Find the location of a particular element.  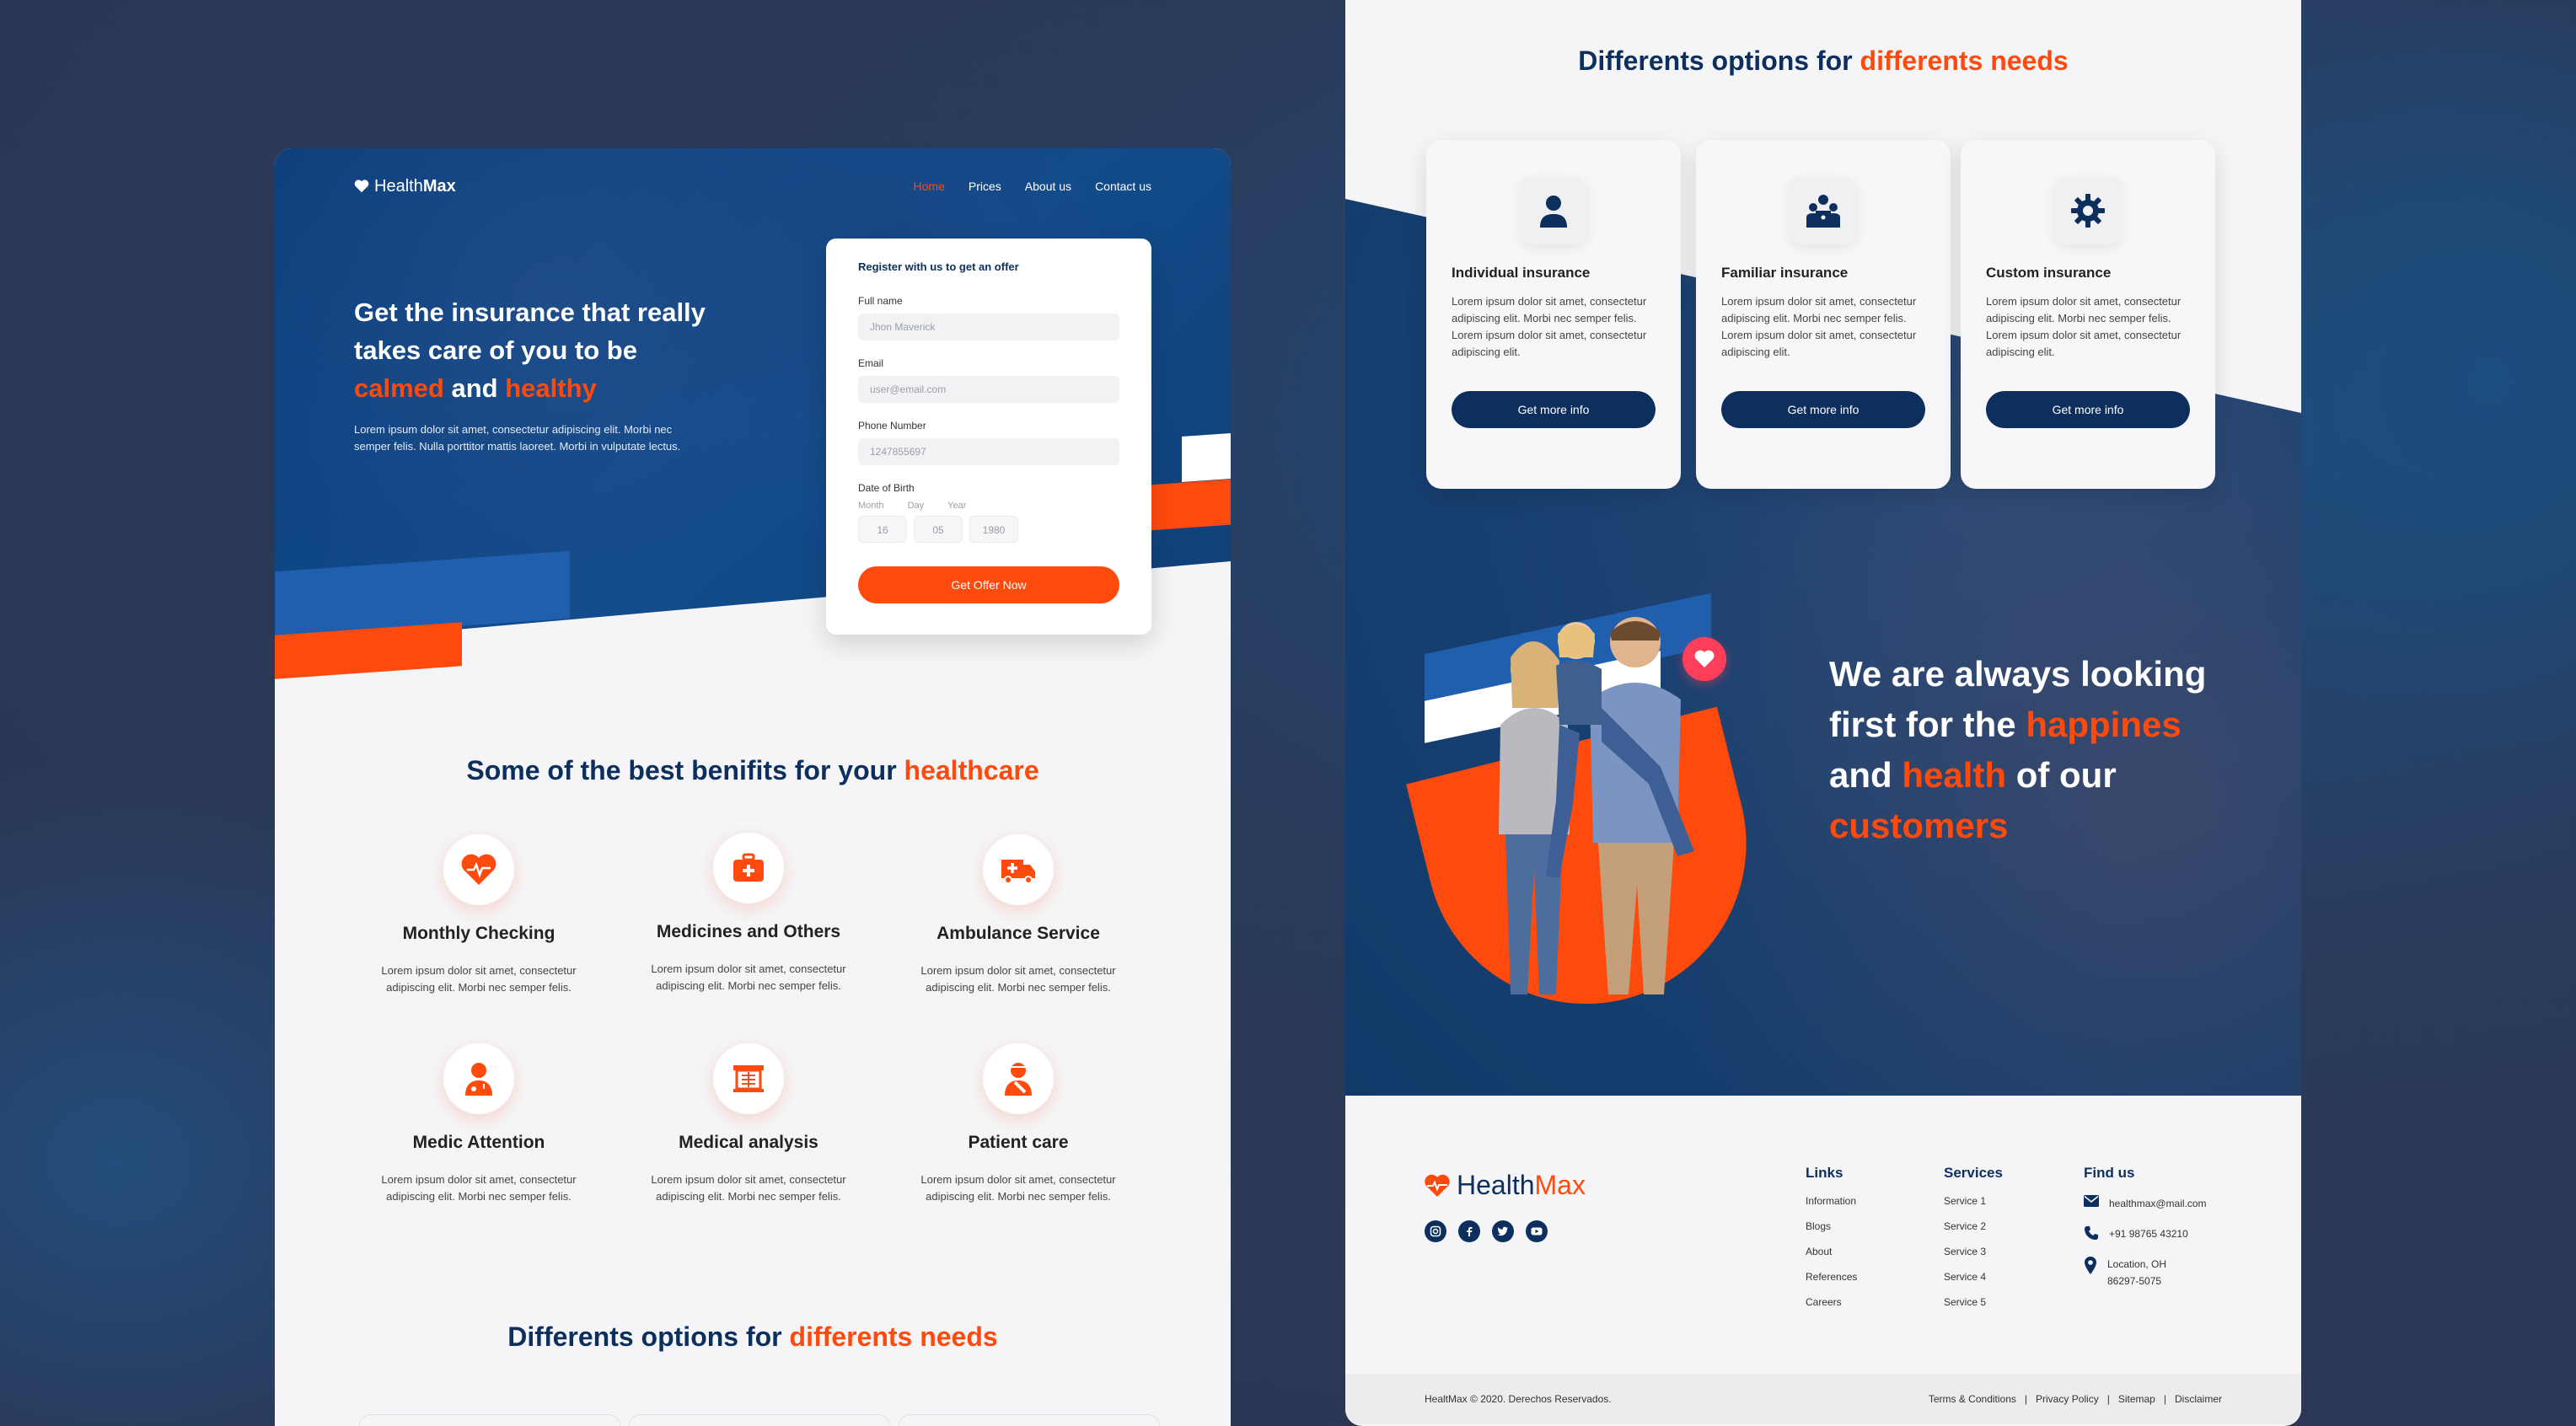

footer-email: healthmax@mail.com is located at coordinates (2145, 1203).